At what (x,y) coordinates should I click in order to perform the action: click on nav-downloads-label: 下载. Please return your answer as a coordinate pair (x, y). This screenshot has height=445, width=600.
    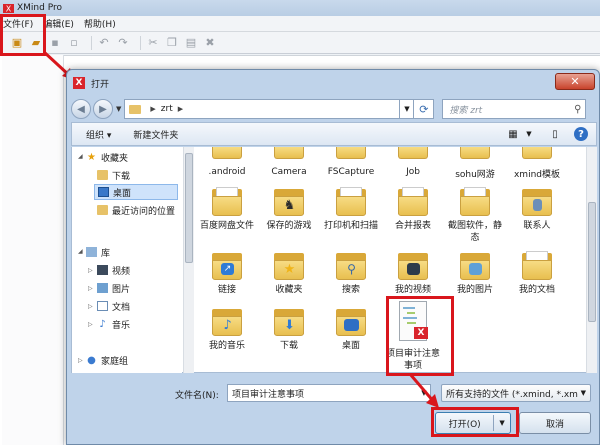
    Looking at the image, I should click on (121, 176).